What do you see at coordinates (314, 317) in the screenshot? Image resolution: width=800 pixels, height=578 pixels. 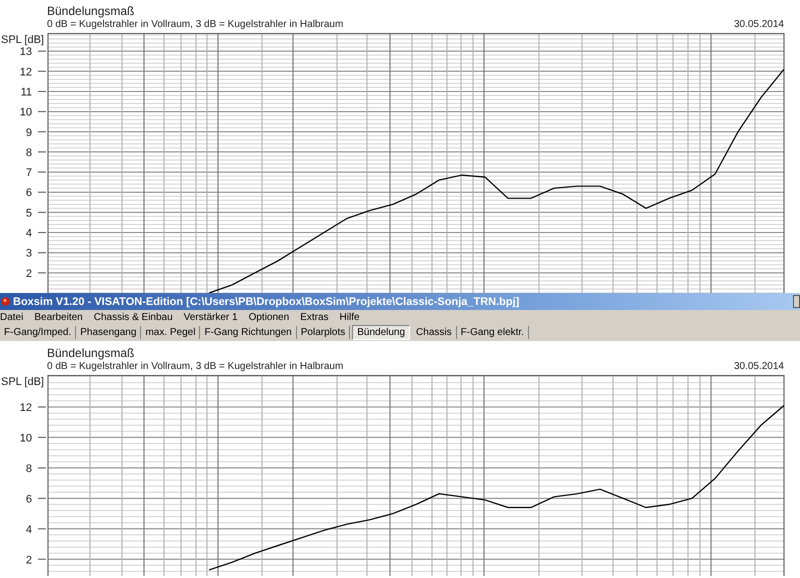 I see `menu-item: Extras` at bounding box center [314, 317].